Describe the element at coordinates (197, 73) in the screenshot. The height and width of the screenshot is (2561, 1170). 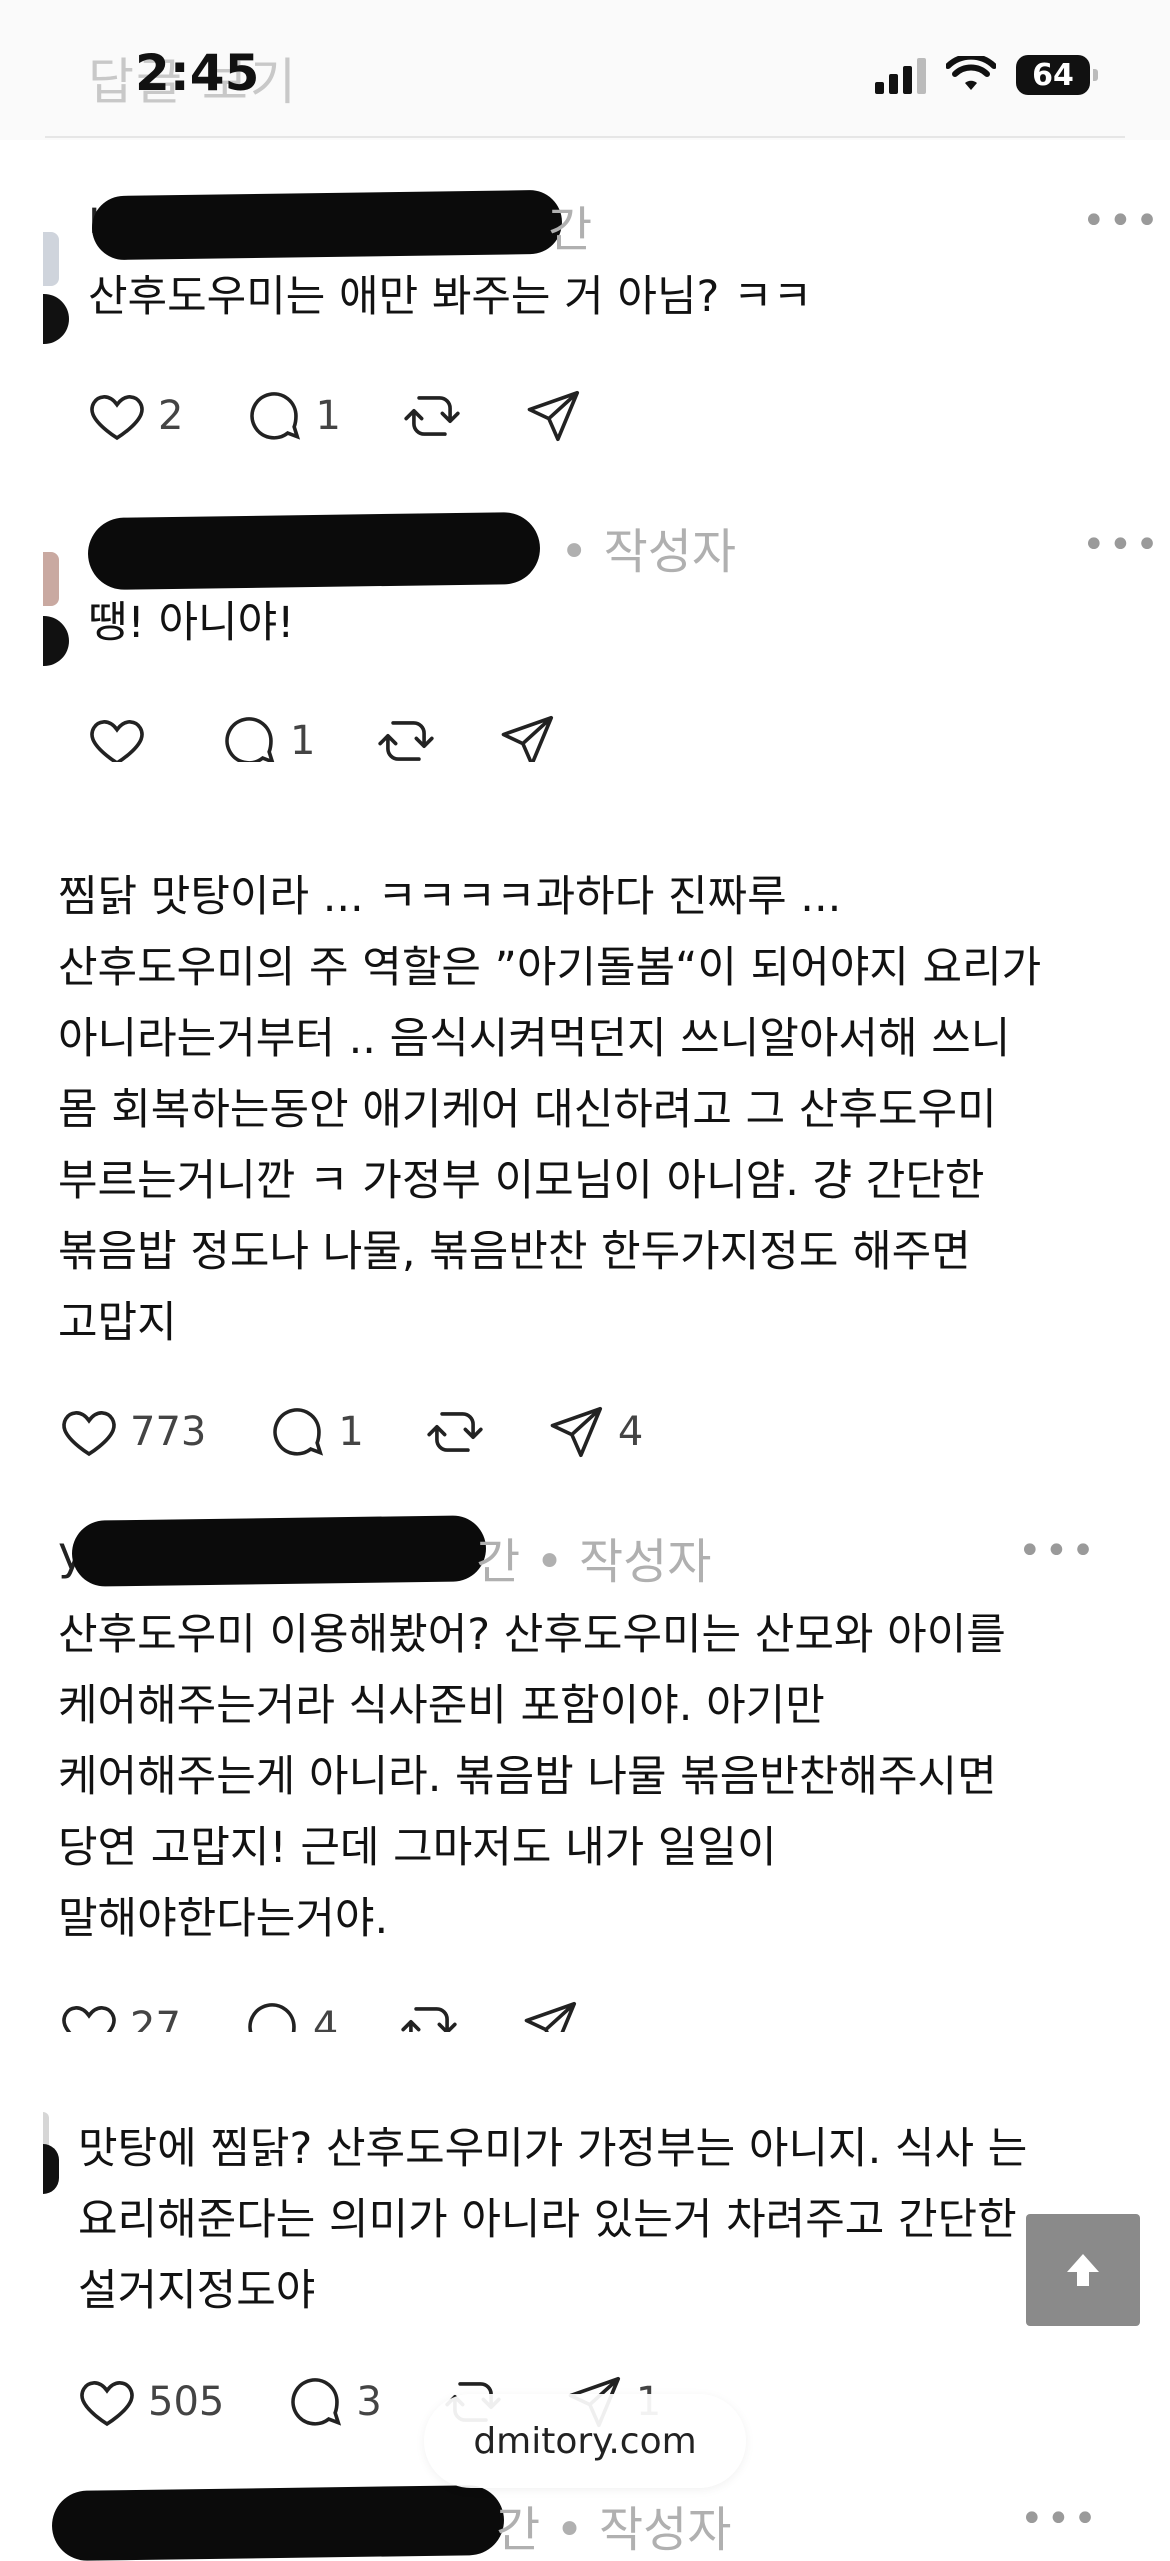
I see `status-time: 2:45` at that location.